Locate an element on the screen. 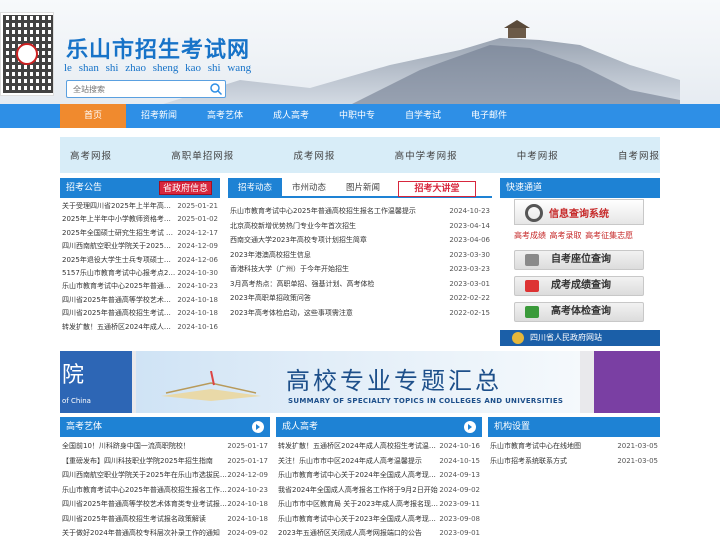 The height and width of the screenshot is (540, 720). tab-photo-news: 图片新闻 is located at coordinates (363, 188).